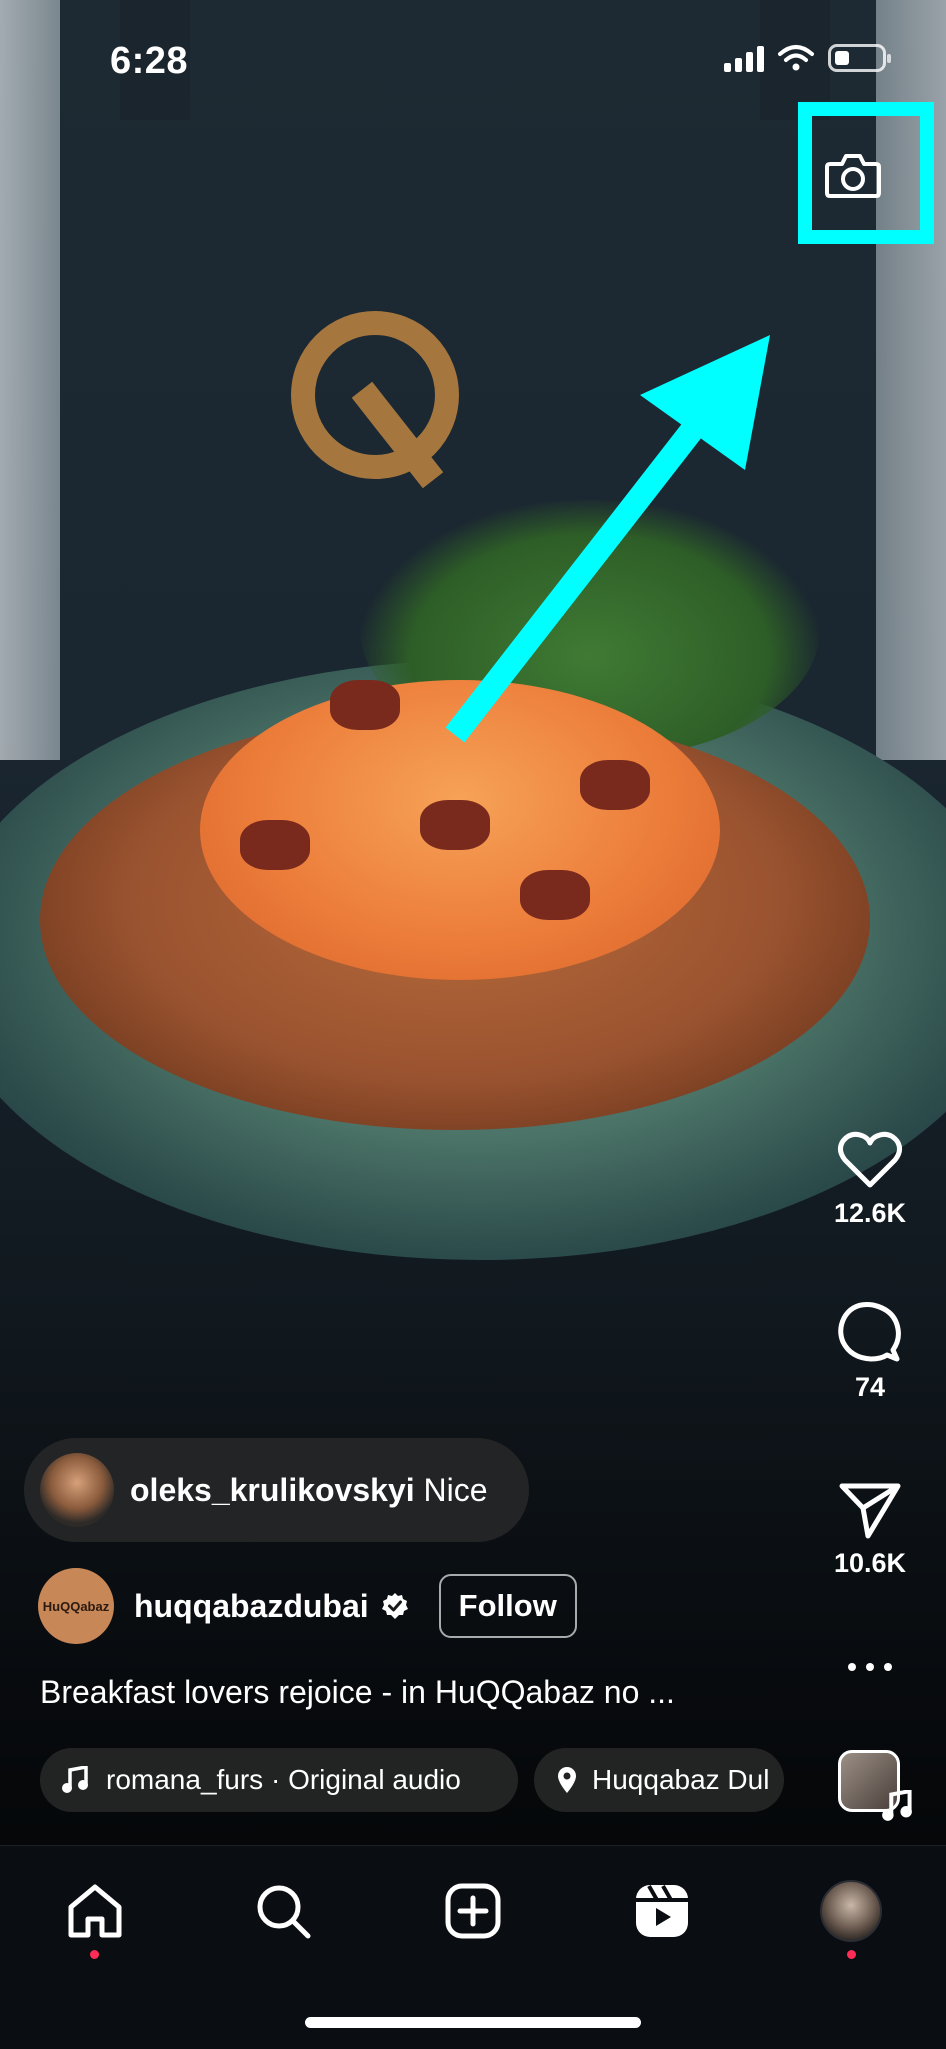 This screenshot has height=2049, width=946. I want to click on home-indicator, so click(473, 2022).